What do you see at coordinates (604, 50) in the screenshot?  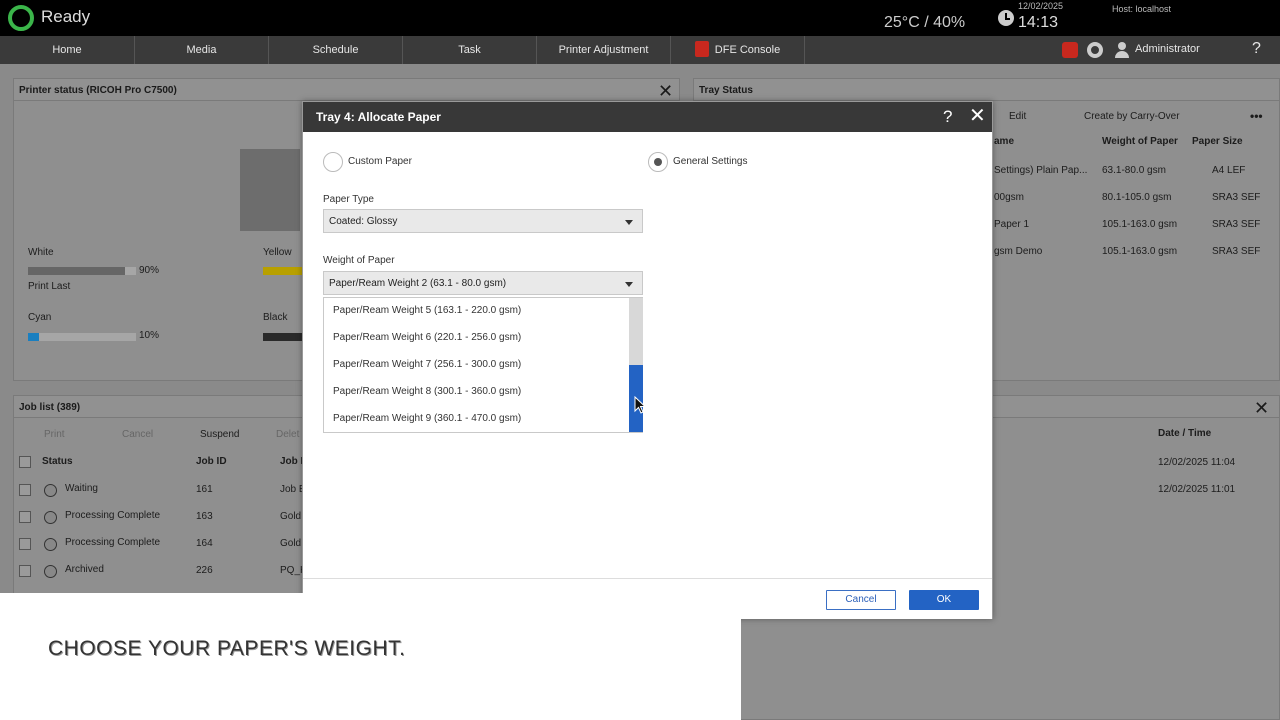 I see `nav-printer-adjustment: Printer Adjustment` at bounding box center [604, 50].